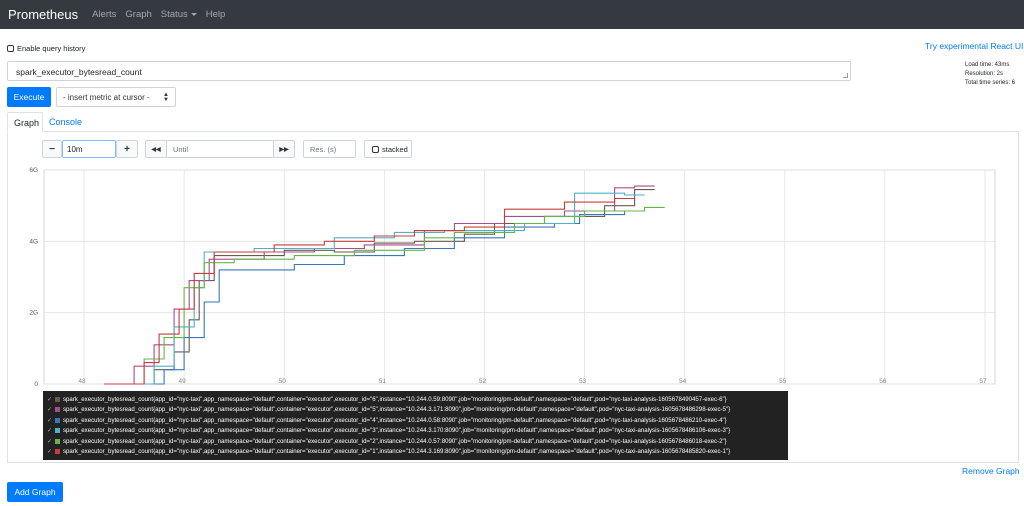  I want to click on select-arrows-icon: ▲ ▼, so click(166, 97).